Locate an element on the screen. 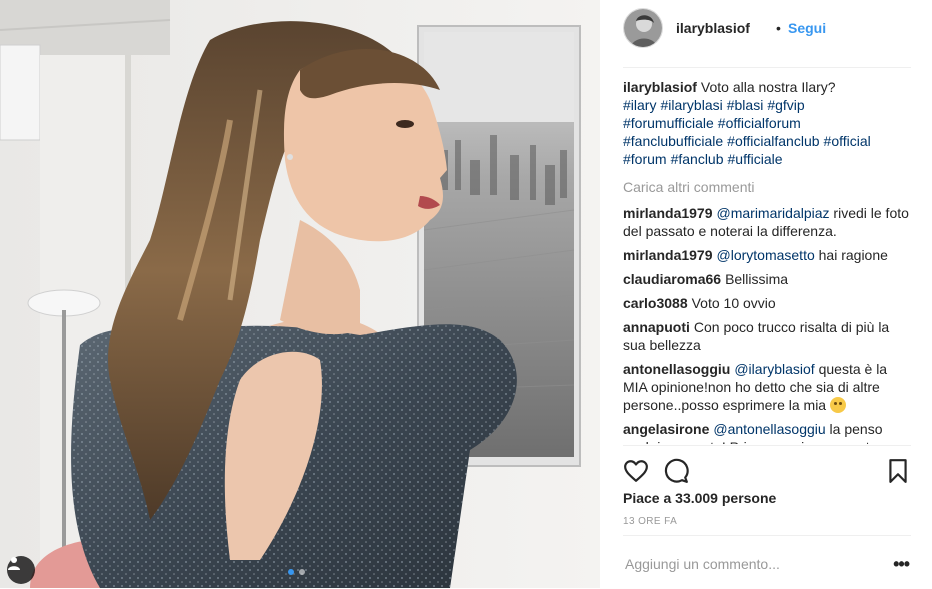  hashtag-link: #fanclub is located at coordinates (697, 159).